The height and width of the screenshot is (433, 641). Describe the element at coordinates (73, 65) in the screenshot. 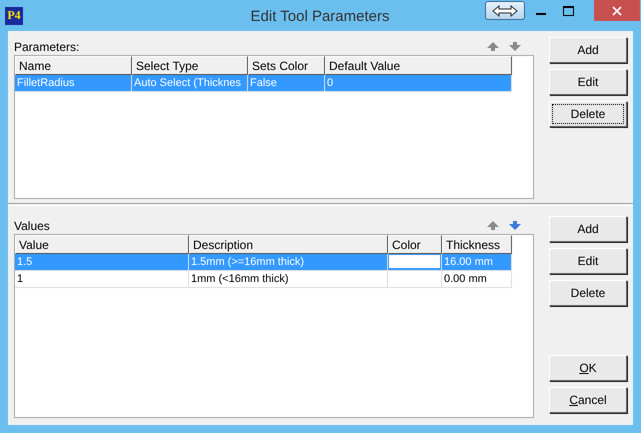

I see `column-header: Name` at that location.